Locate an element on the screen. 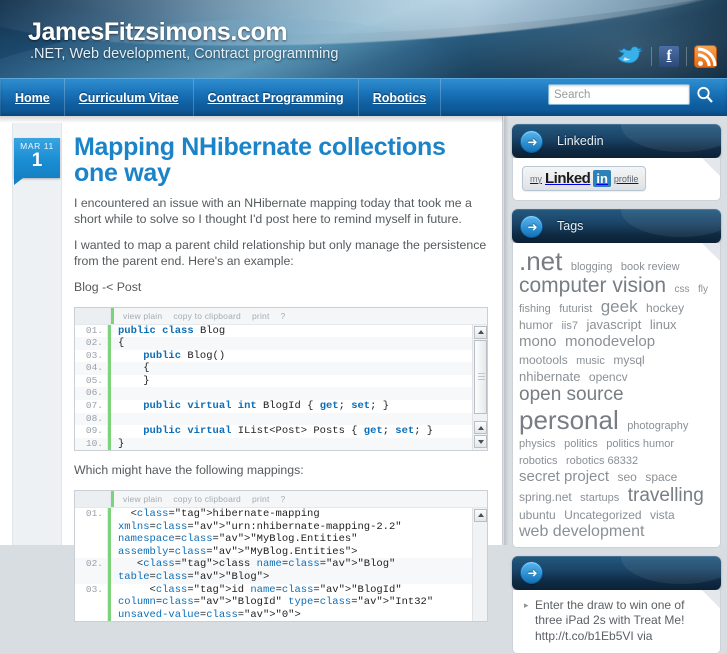 This screenshot has height=654, width=727. arrow-right-icon is located at coordinates (532, 141).